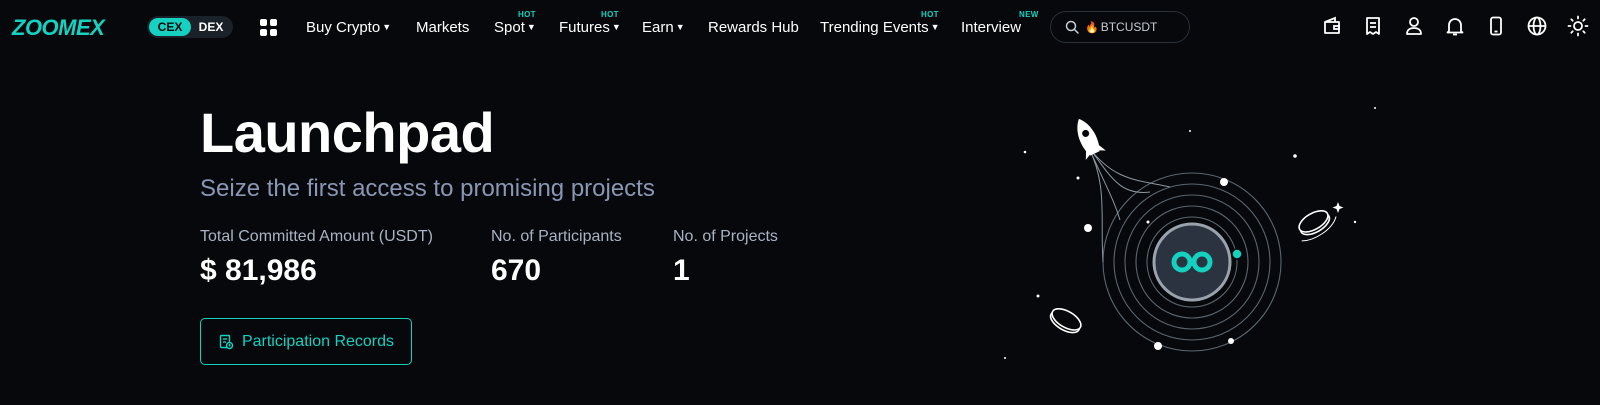 The height and width of the screenshot is (405, 1600). I want to click on stat-value: $ 81,986, so click(258, 270).